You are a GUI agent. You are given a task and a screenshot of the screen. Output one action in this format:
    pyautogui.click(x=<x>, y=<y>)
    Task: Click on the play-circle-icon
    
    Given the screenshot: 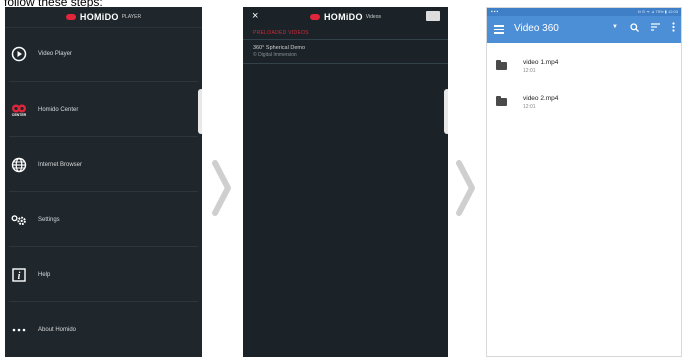 What is the action you would take?
    pyautogui.click(x=19, y=54)
    